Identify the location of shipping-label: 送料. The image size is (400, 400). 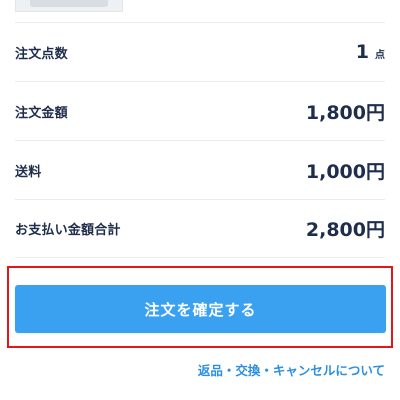
(28, 172).